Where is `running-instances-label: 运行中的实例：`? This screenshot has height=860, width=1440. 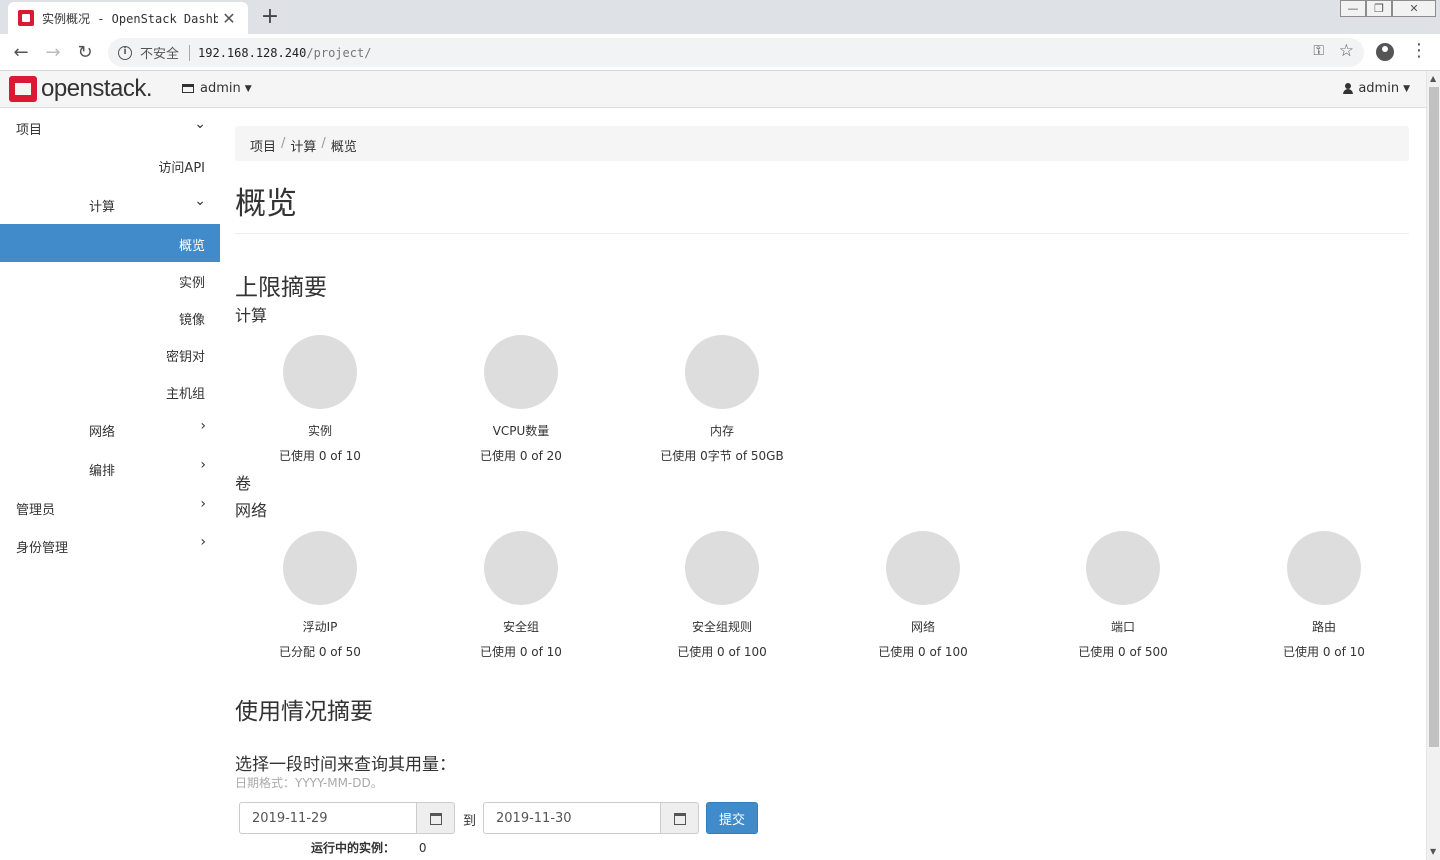
running-instances-label: 运行中的实例： is located at coordinates (353, 848).